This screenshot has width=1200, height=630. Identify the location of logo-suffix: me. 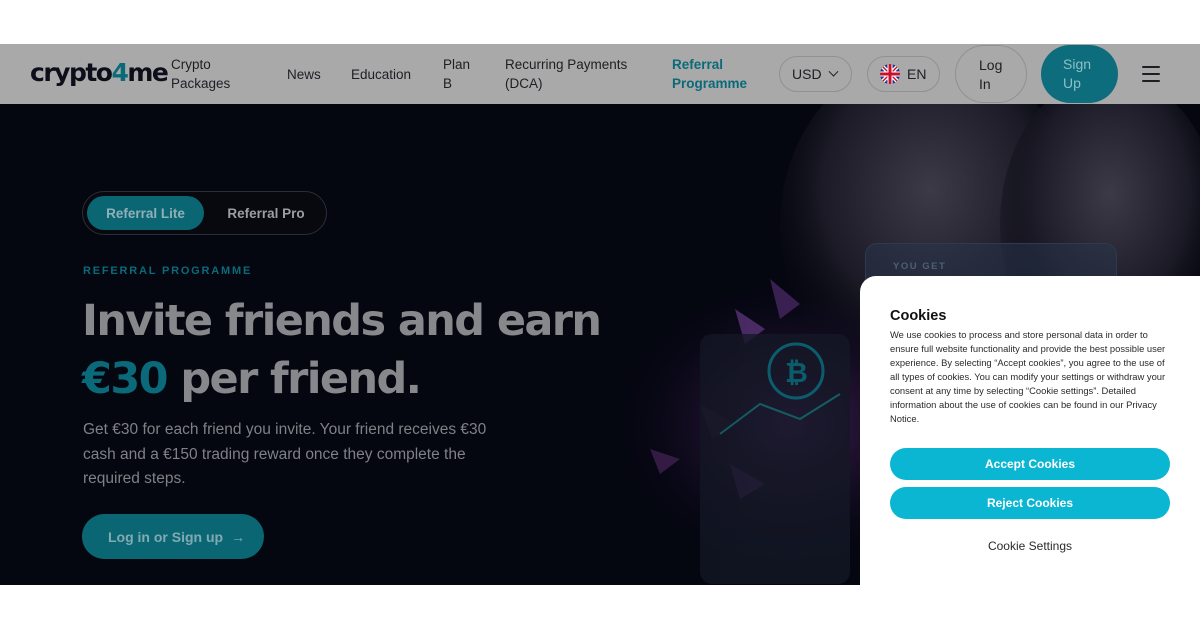
(148, 72).